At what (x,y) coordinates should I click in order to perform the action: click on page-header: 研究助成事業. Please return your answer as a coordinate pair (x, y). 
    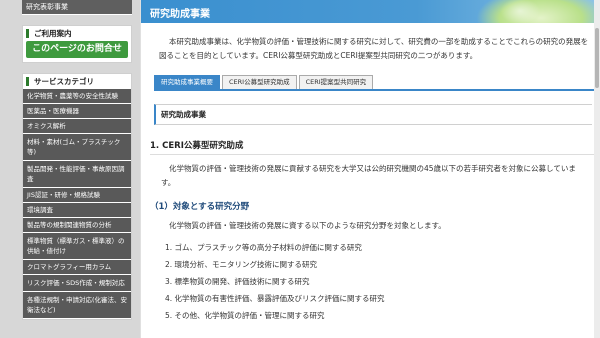
    Looking at the image, I should click on (370, 11).